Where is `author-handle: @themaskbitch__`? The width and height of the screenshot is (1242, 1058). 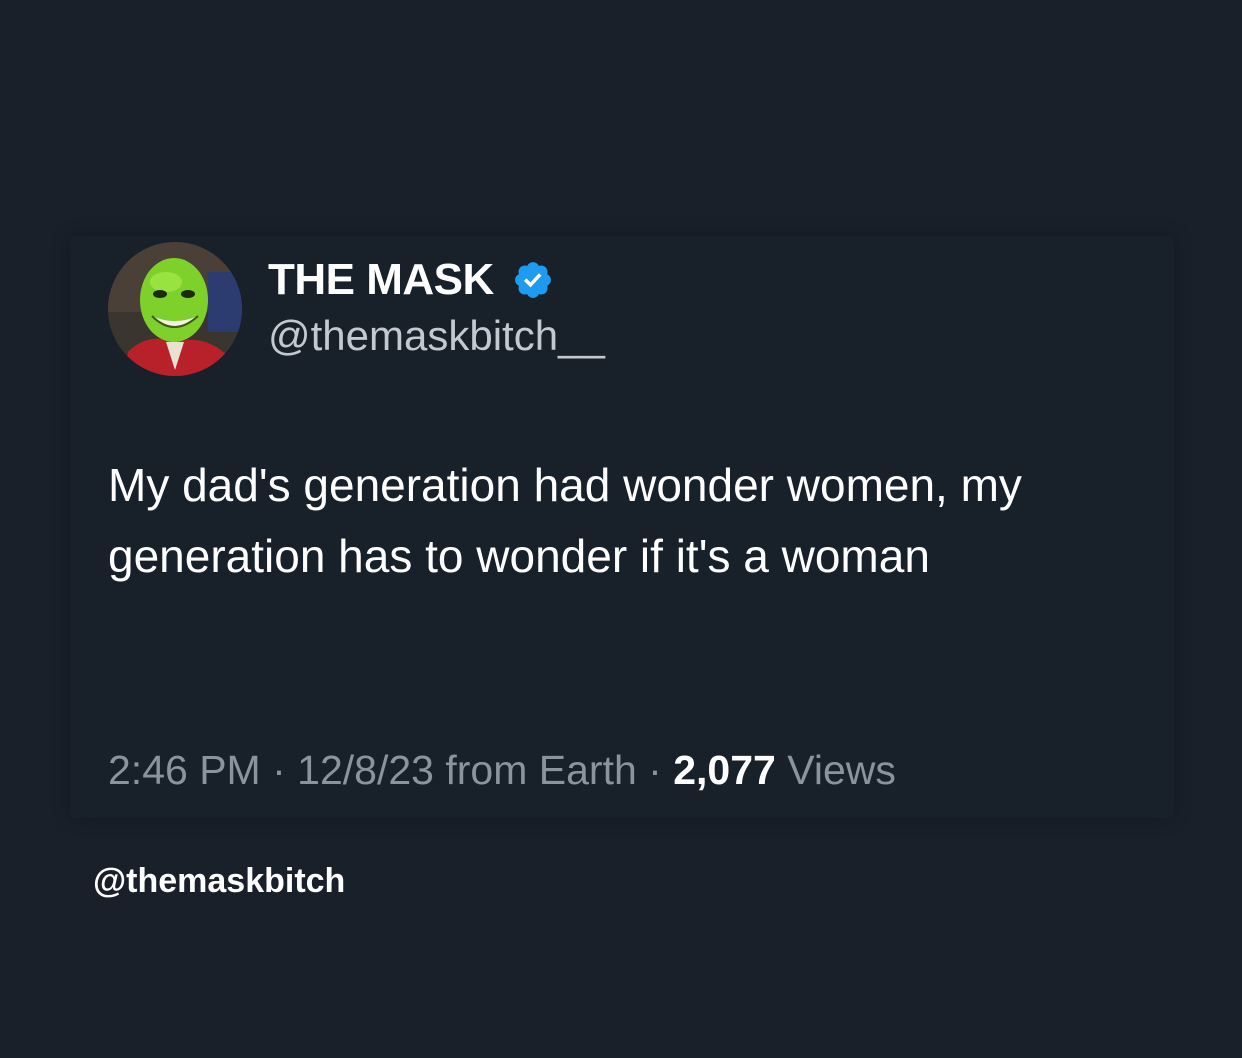 author-handle: @themaskbitch__ is located at coordinates (436, 336).